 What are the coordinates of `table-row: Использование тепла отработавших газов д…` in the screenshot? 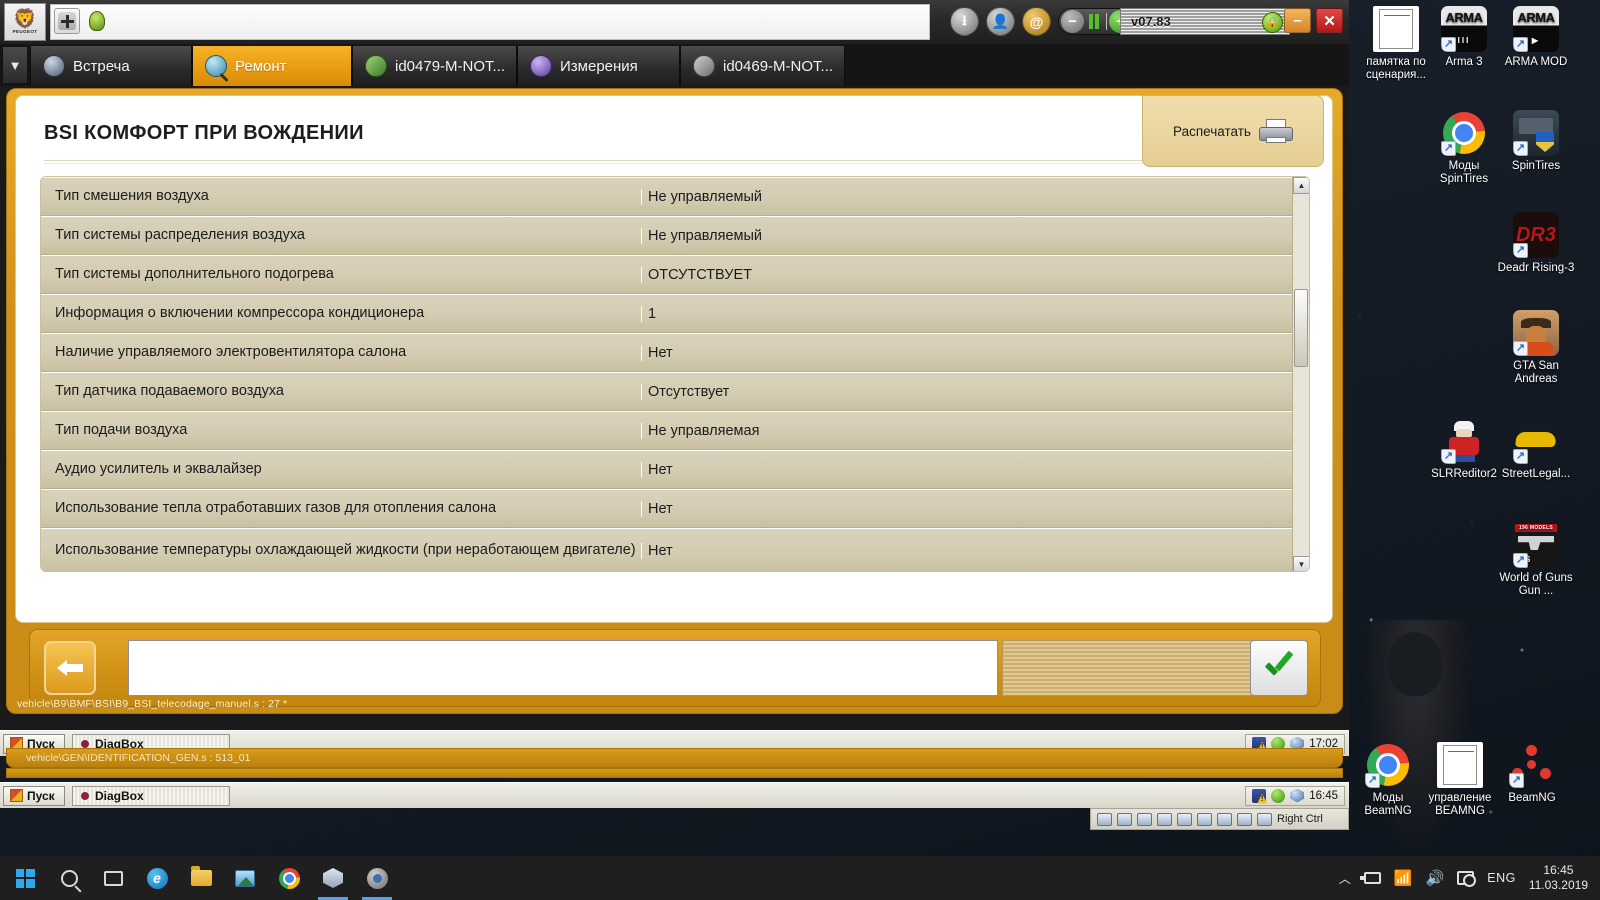 It's located at (675, 508).